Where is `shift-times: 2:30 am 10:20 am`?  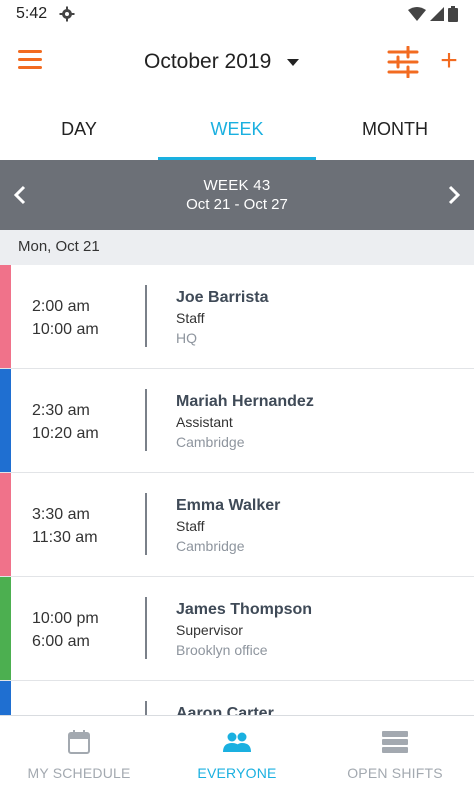 shift-times: 2:30 am 10:20 am is located at coordinates (65, 422).